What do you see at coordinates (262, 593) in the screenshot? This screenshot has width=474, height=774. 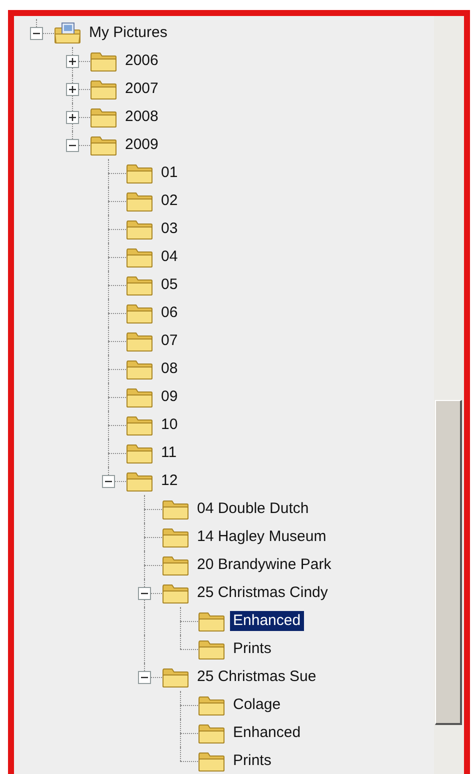 I see `folder-label: 25 Christmas Cindy` at bounding box center [262, 593].